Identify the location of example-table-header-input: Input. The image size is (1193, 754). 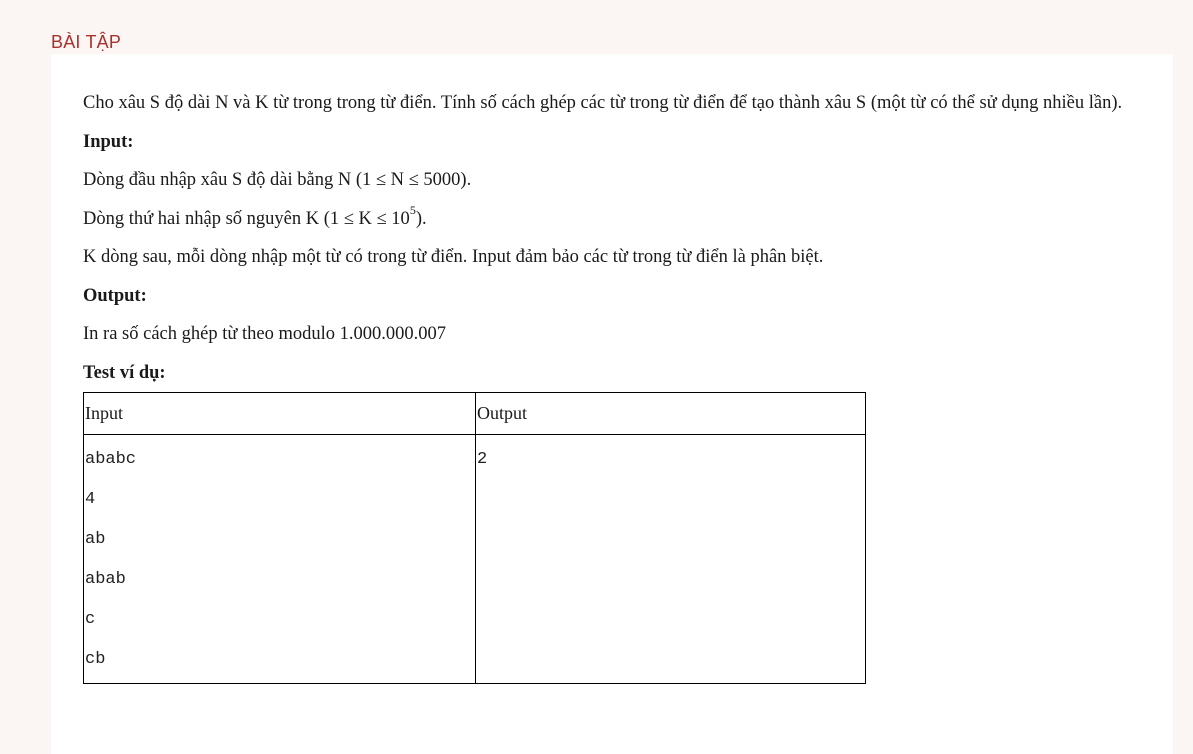
(279, 413).